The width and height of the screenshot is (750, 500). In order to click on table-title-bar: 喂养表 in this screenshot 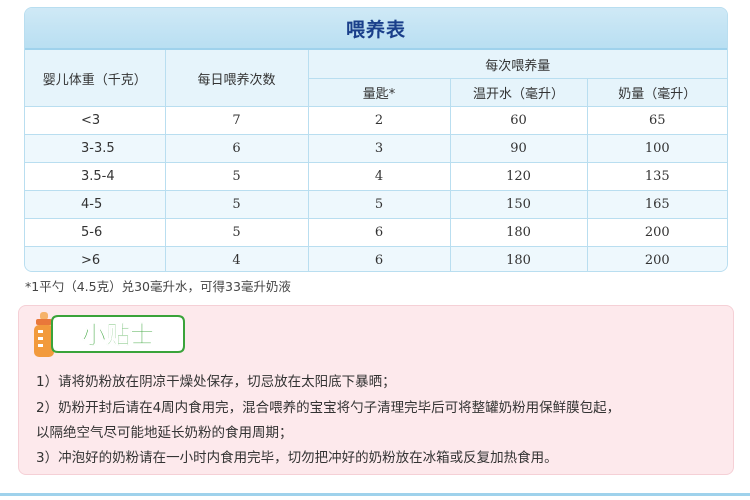, I will do `click(376, 29)`.